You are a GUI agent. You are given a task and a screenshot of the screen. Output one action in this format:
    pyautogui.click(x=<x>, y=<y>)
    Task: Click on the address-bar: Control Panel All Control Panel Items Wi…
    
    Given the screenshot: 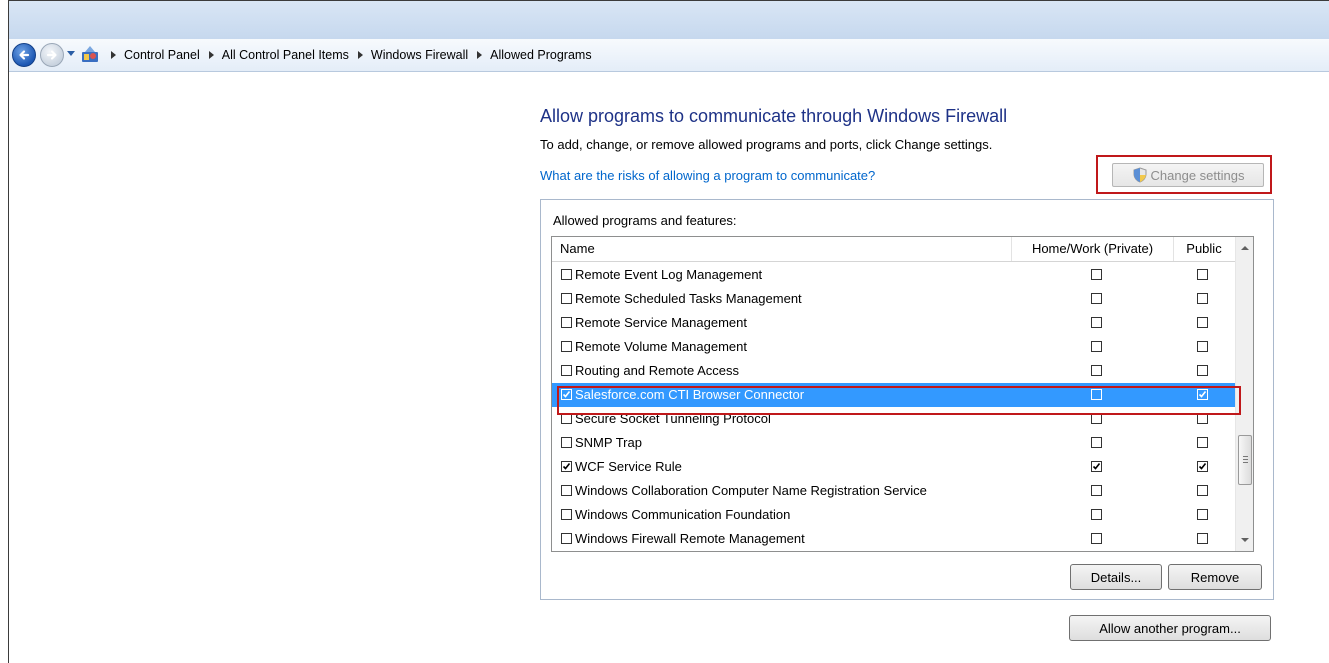 What is the action you would take?
    pyautogui.click(x=669, y=55)
    